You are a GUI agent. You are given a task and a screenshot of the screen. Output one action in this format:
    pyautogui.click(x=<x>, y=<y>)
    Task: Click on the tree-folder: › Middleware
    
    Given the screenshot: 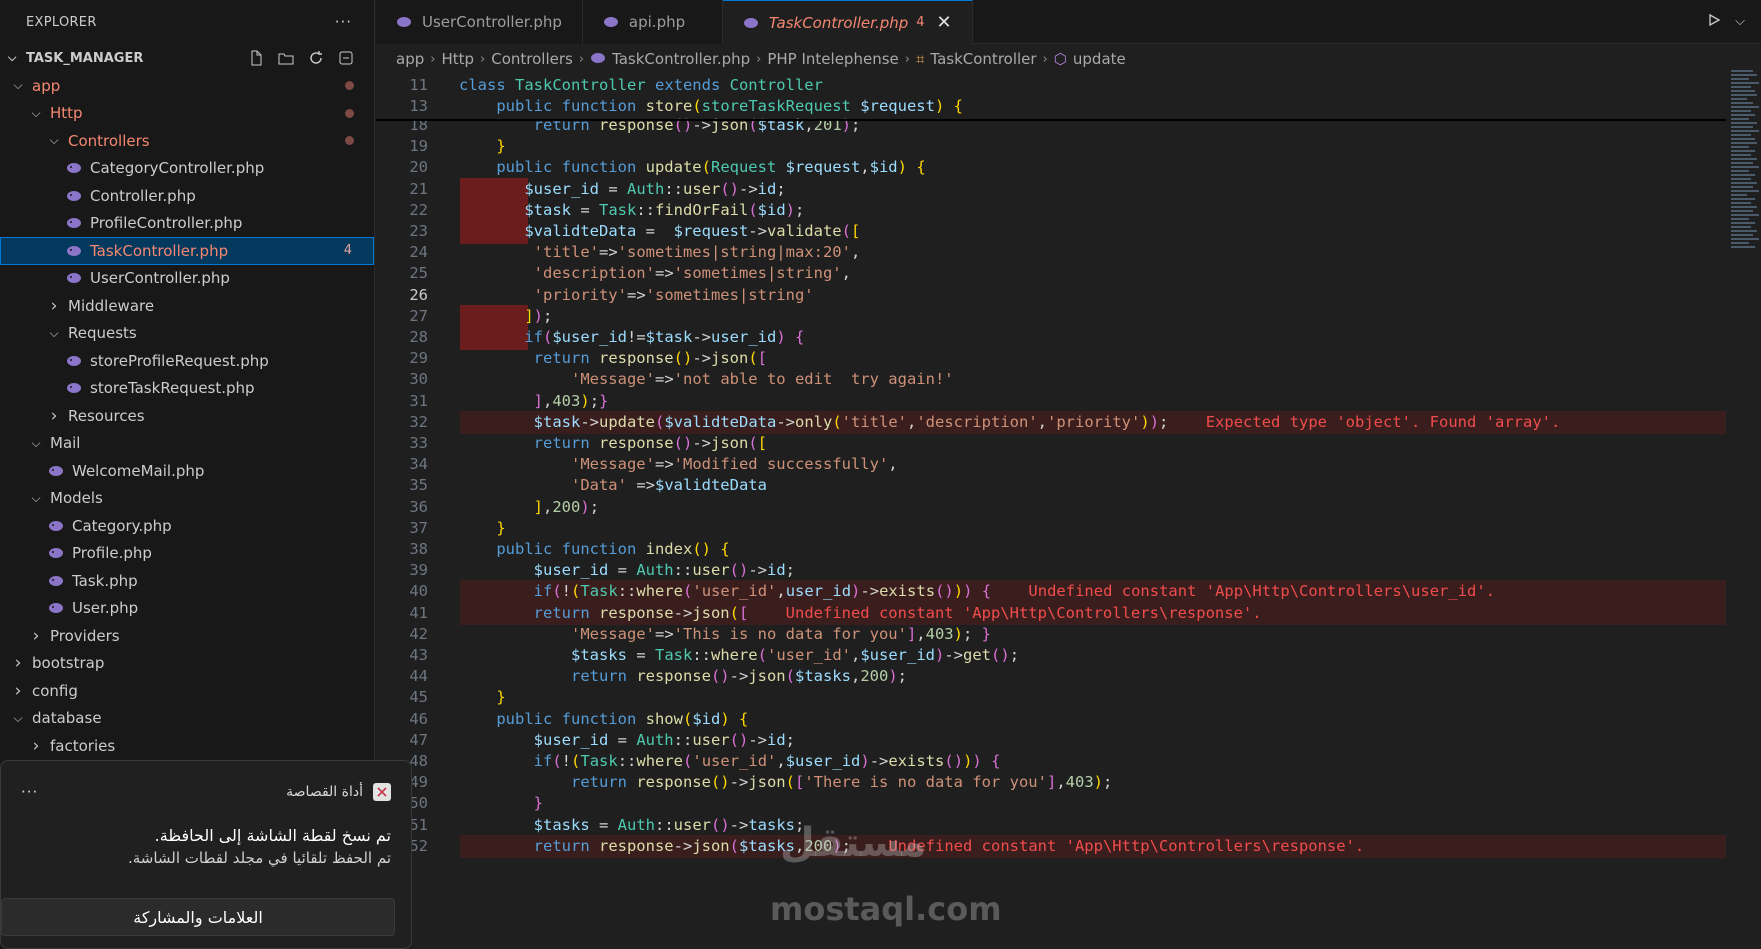 What is the action you would take?
    pyautogui.click(x=187, y=306)
    